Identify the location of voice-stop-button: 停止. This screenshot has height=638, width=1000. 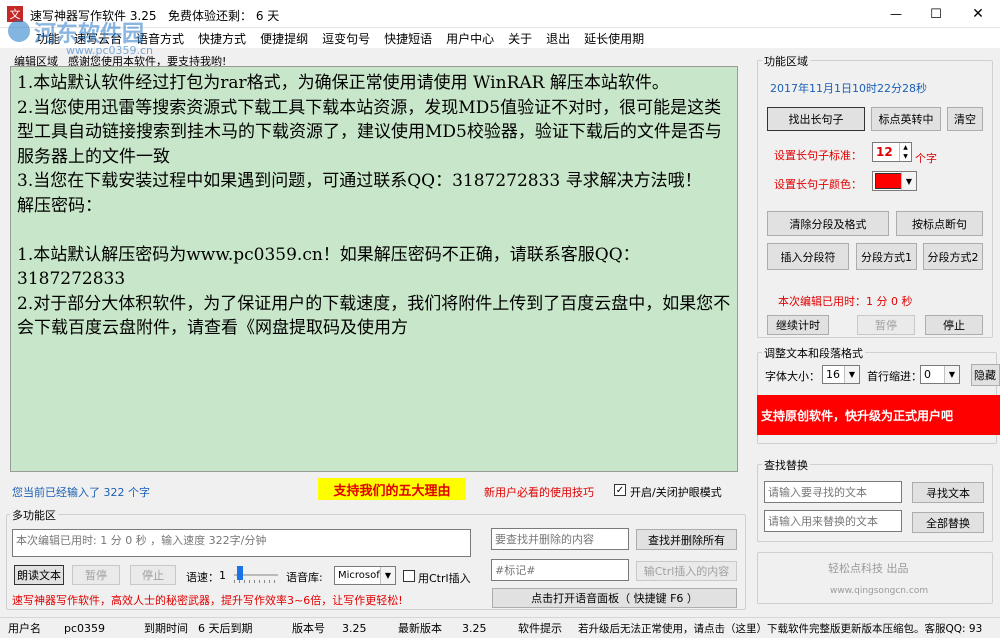
(153, 575).